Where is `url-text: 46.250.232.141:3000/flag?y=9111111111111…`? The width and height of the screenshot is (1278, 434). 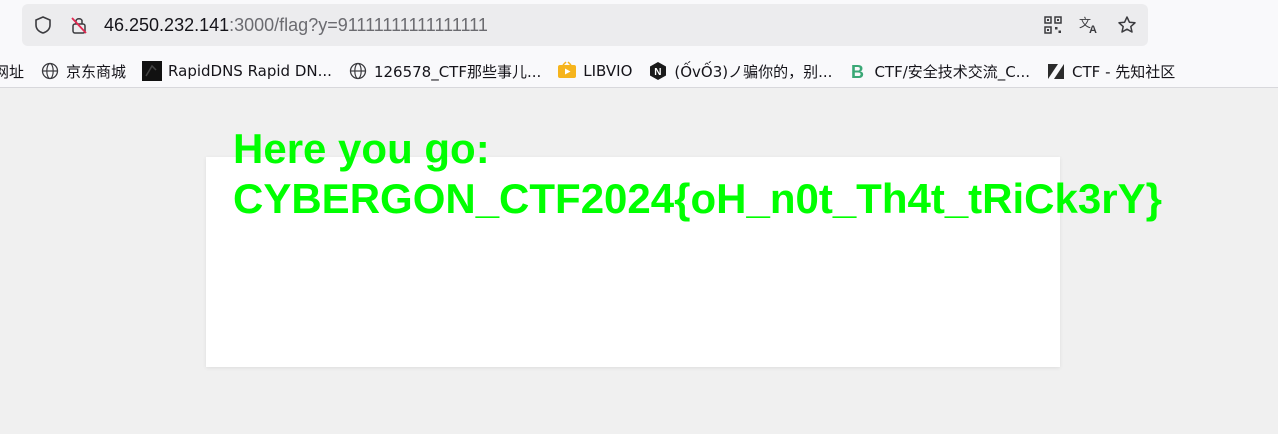 url-text: 46.250.232.141:3000/flag?y=9111111111111… is located at coordinates (296, 25).